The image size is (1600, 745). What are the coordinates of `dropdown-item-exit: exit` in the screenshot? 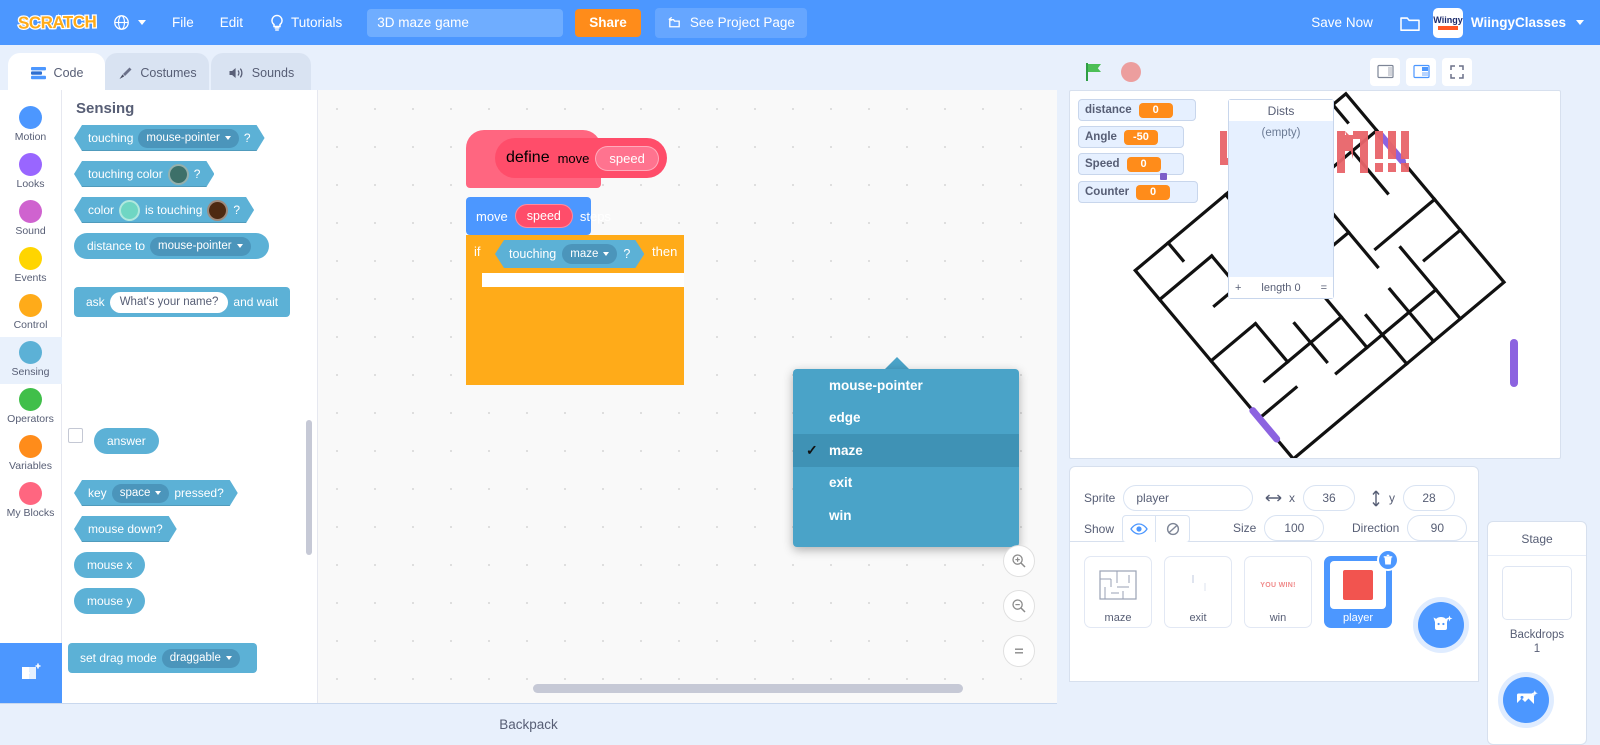 It's located at (906, 483).